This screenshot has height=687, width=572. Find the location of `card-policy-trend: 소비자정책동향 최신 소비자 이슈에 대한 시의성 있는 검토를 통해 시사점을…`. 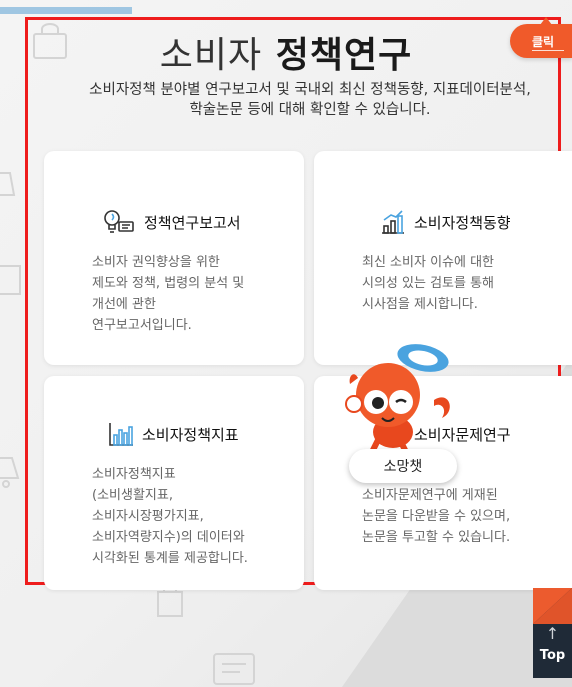

card-policy-trend: 소비자정책동향 최신 소비자 이슈에 대한 시의성 있는 검토를 통해 시사점을… is located at coordinates (443, 258).